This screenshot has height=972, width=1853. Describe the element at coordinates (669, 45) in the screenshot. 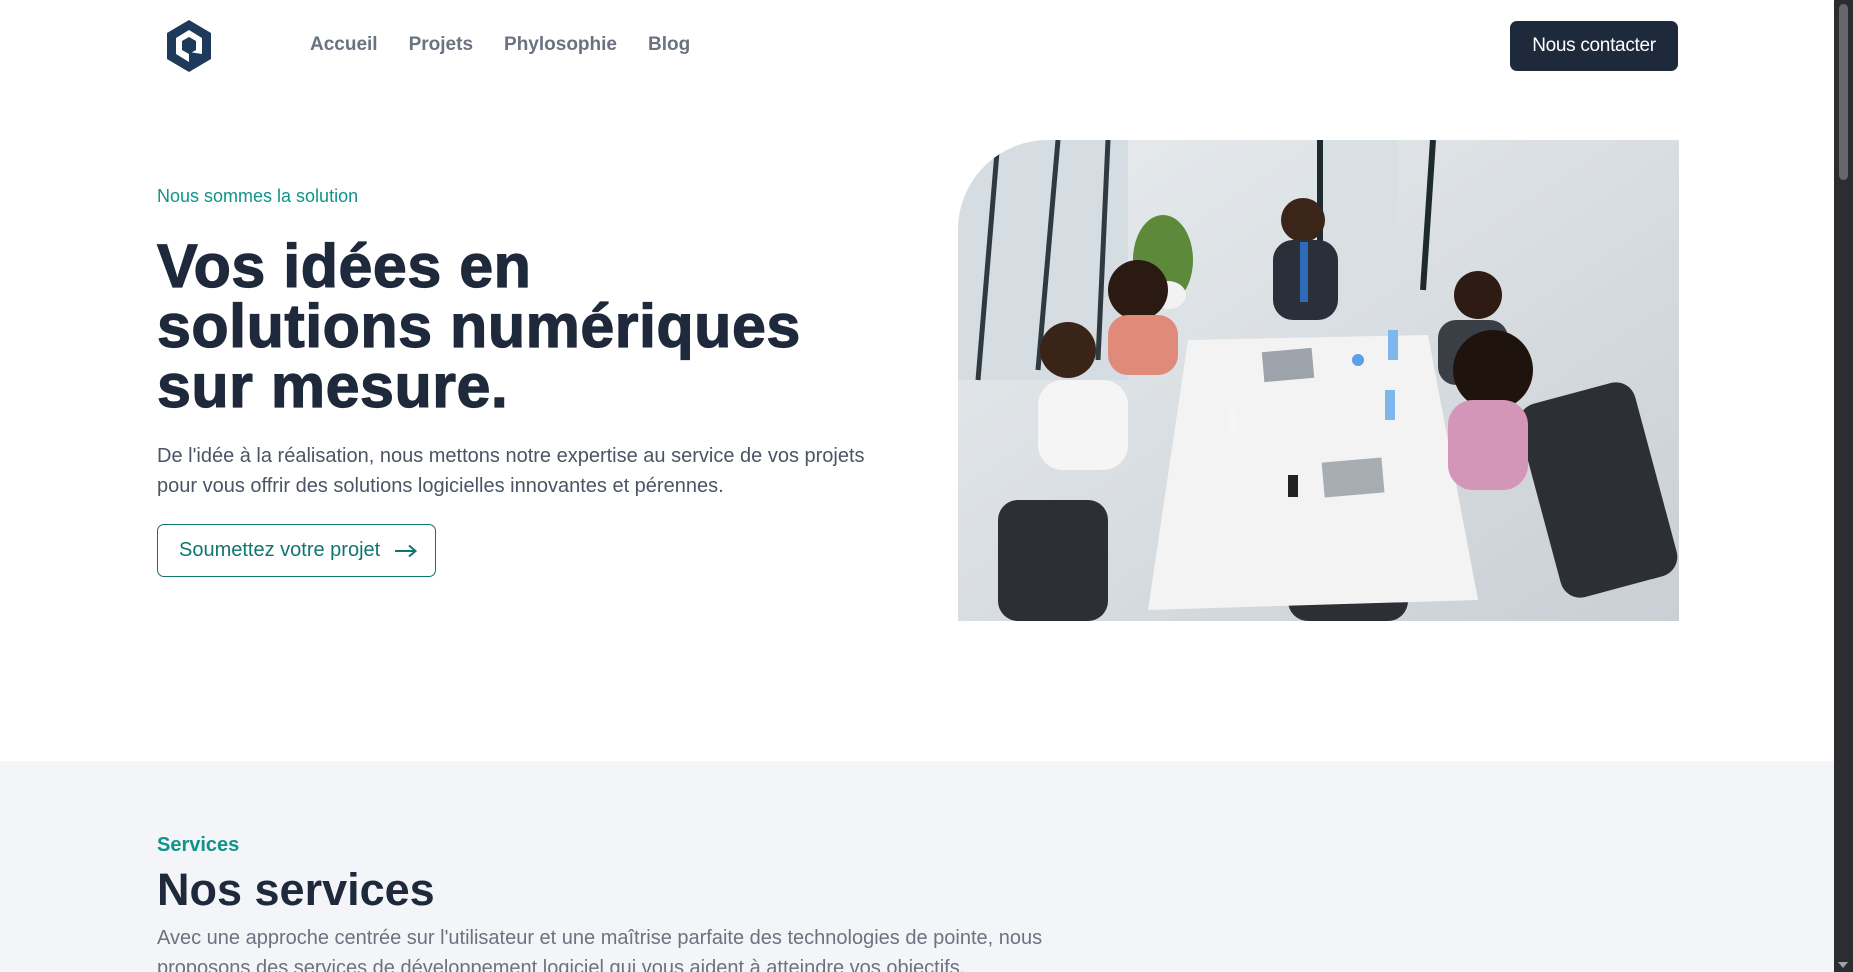

I see `nav-item-blog: Blog` at that location.